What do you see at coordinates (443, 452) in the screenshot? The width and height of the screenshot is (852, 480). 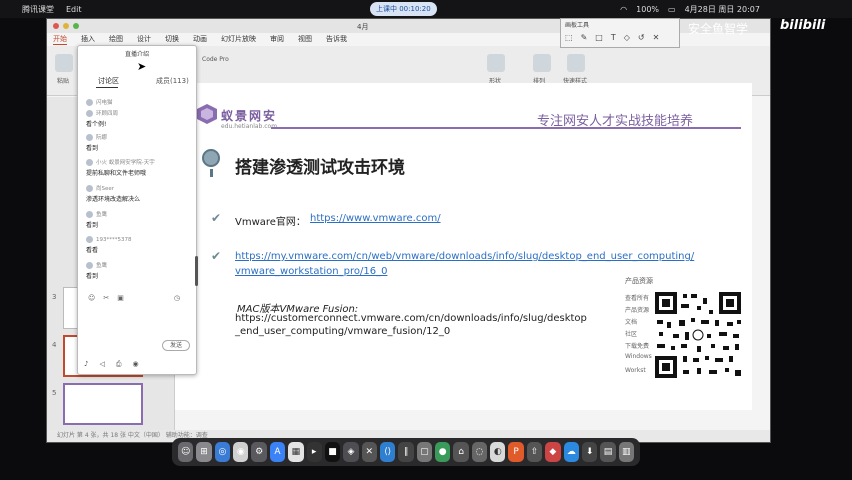 I see `burp-icon: ●` at bounding box center [443, 452].